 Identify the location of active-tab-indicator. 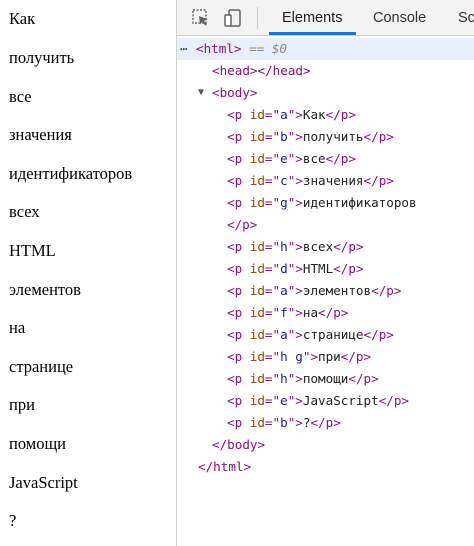
(312, 33).